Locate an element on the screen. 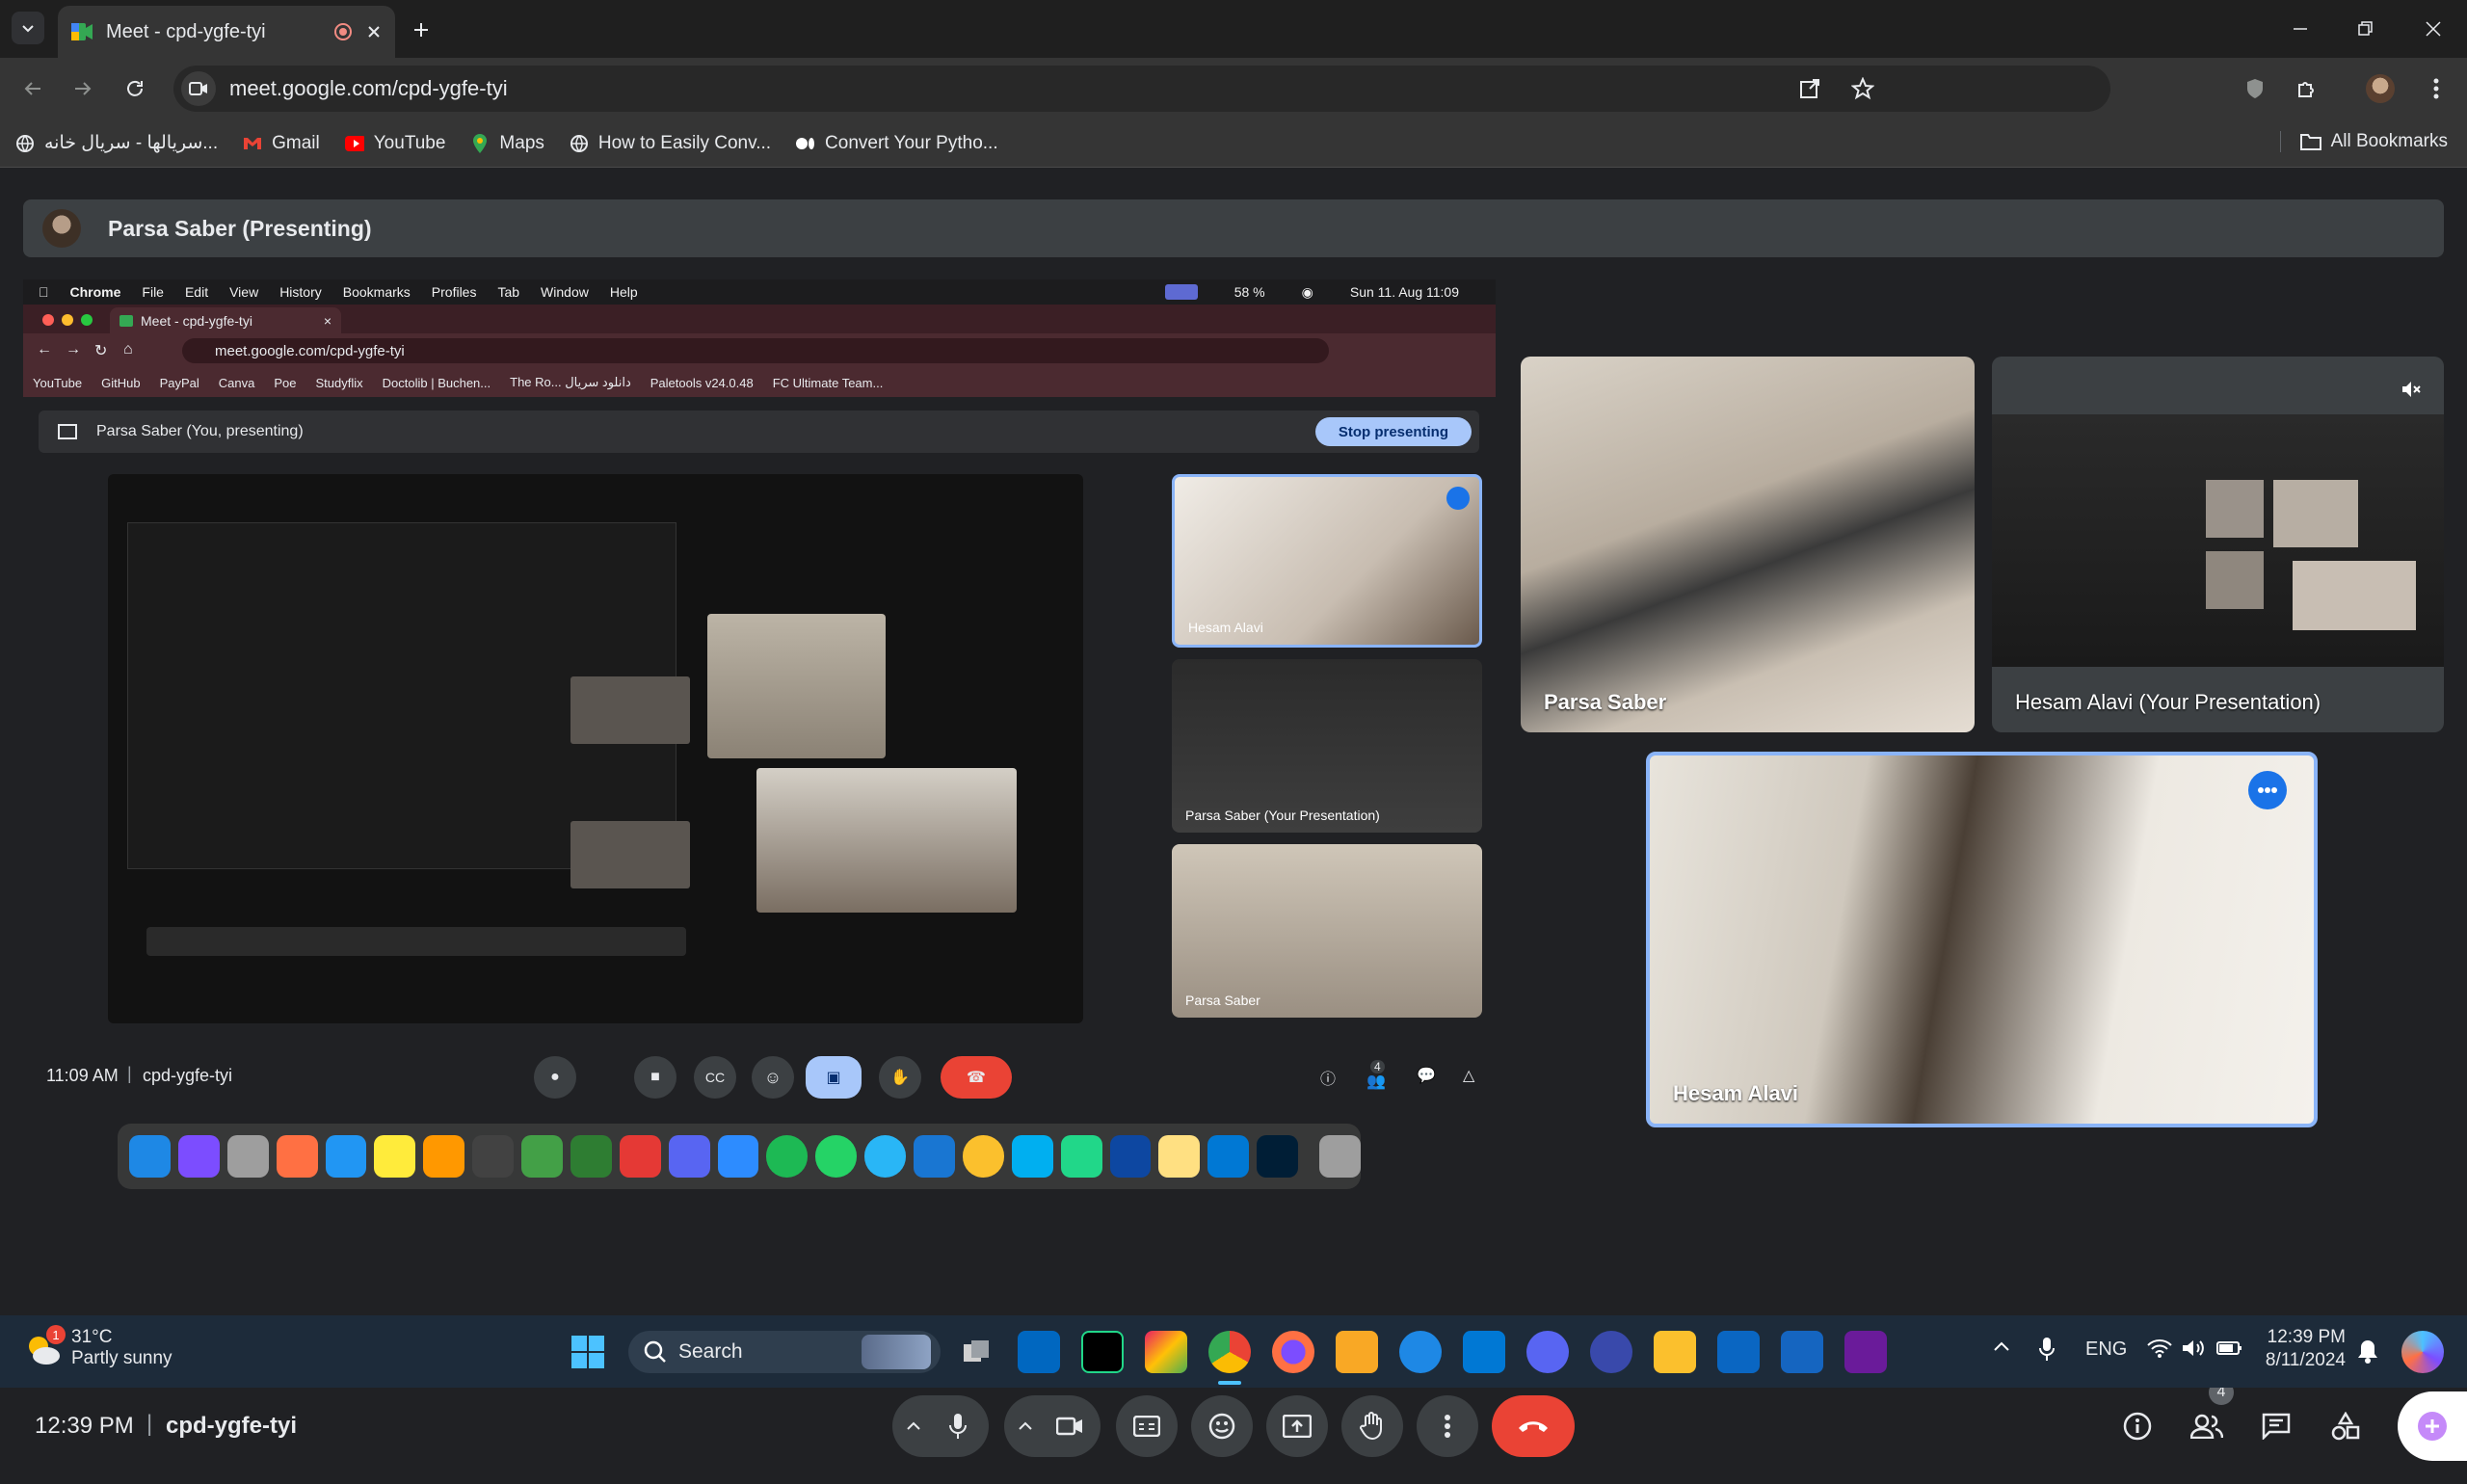 This screenshot has height=1484, width=2467. microphone-icon is located at coordinates (958, 1426).